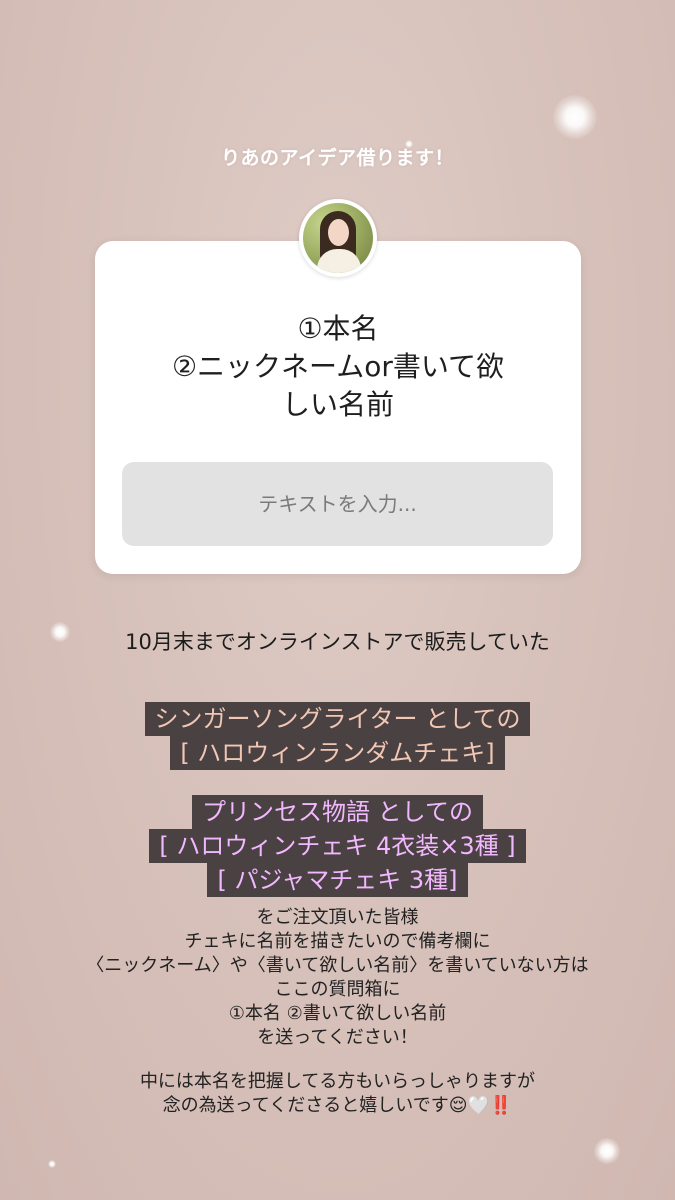 This screenshot has height=1200, width=675. What do you see at coordinates (337, 989) in the screenshot?
I see `body-line: ここの質問箱に` at bounding box center [337, 989].